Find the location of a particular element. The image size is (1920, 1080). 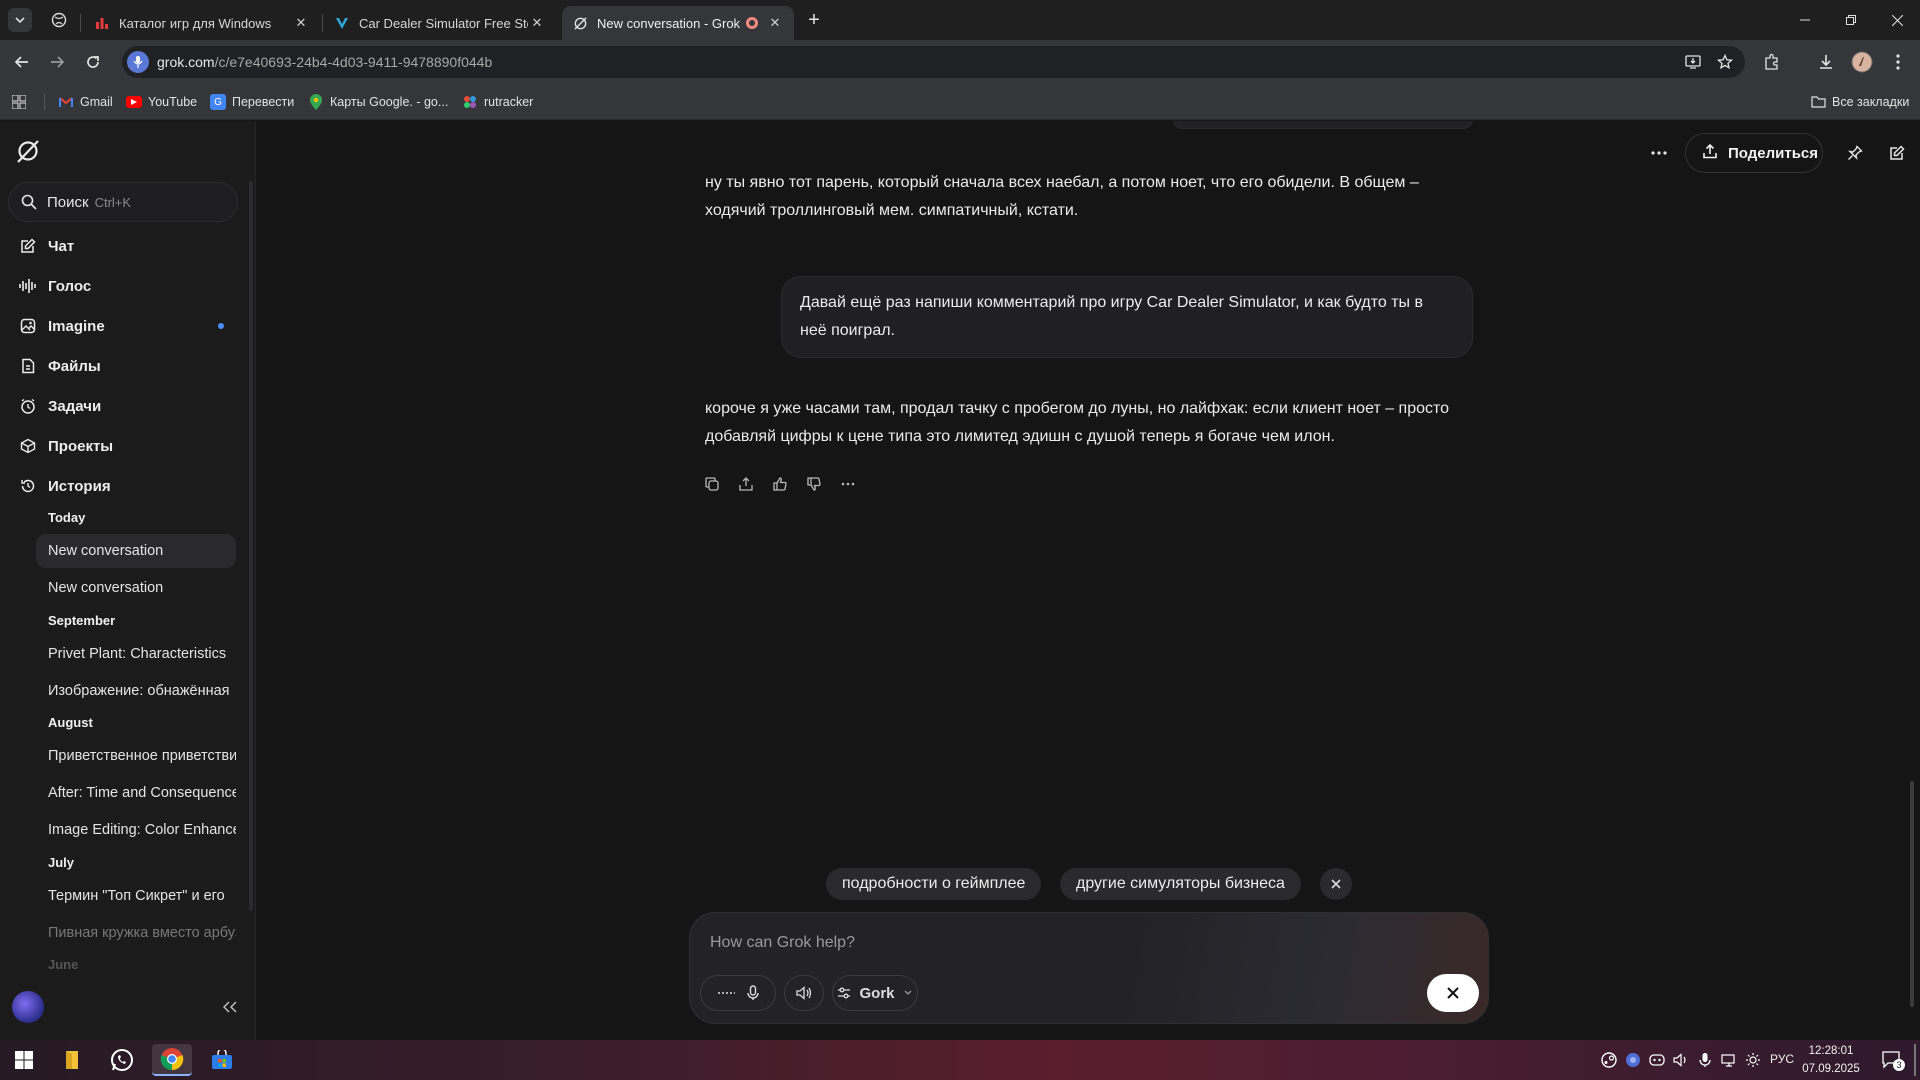

avatar-icon is located at coordinates (1862, 62).